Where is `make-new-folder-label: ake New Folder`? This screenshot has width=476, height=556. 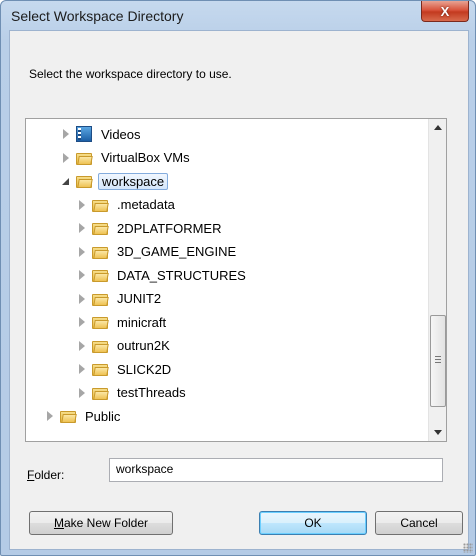
make-new-folder-label: ake New Folder is located at coordinates (106, 523).